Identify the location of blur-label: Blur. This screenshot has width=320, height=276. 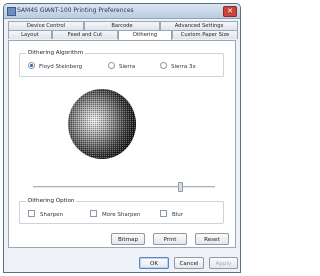
(178, 215).